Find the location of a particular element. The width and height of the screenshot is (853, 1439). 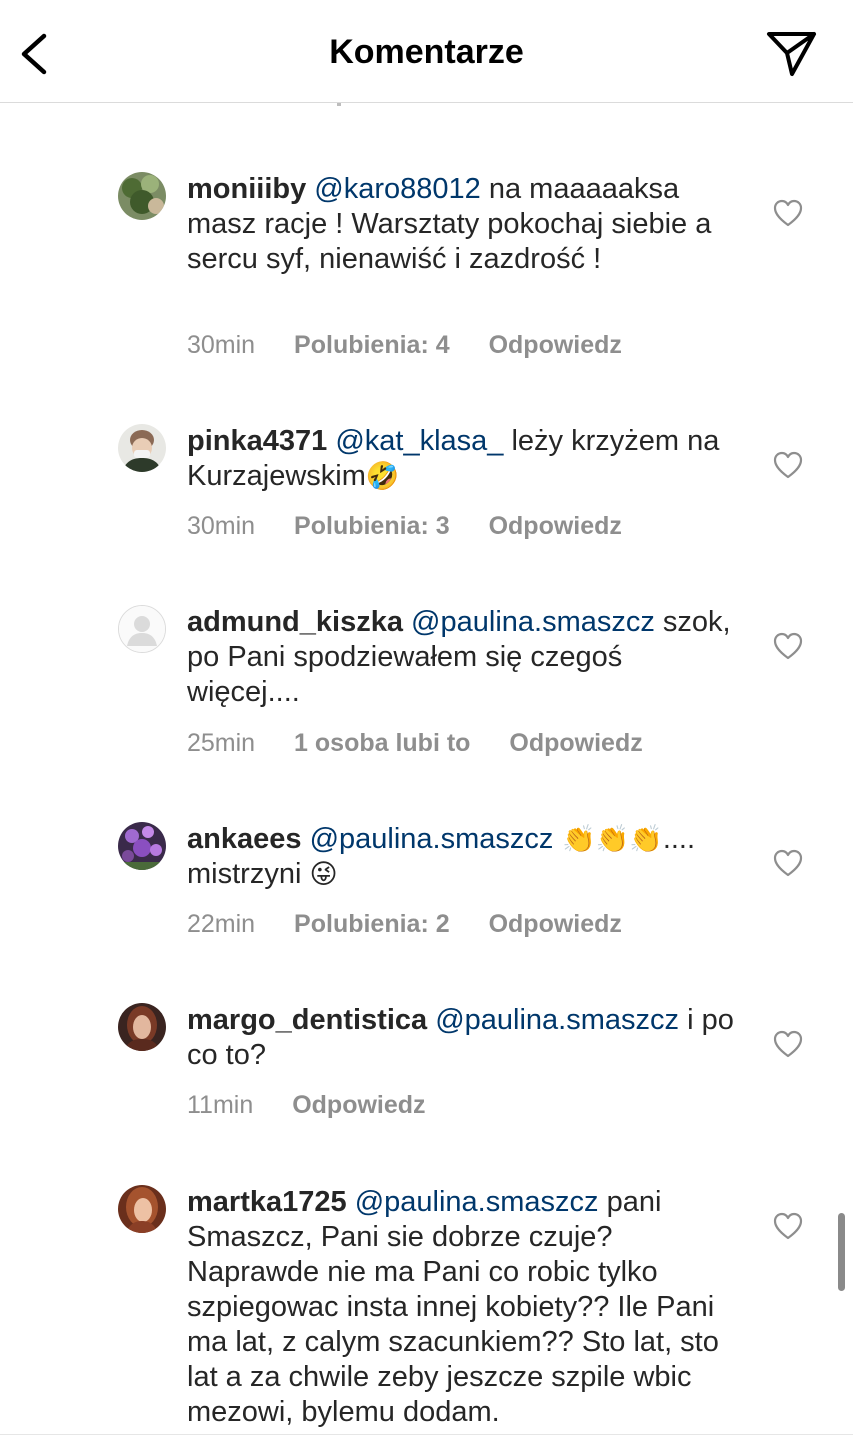

comment-meta: 11min Odpowiedz is located at coordinates (322, 1105).